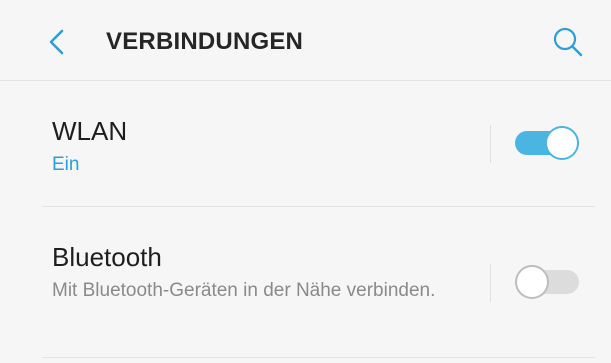 The image size is (611, 363). What do you see at coordinates (66, 164) in the screenshot?
I see `setting-status-wlan: Ein` at bounding box center [66, 164].